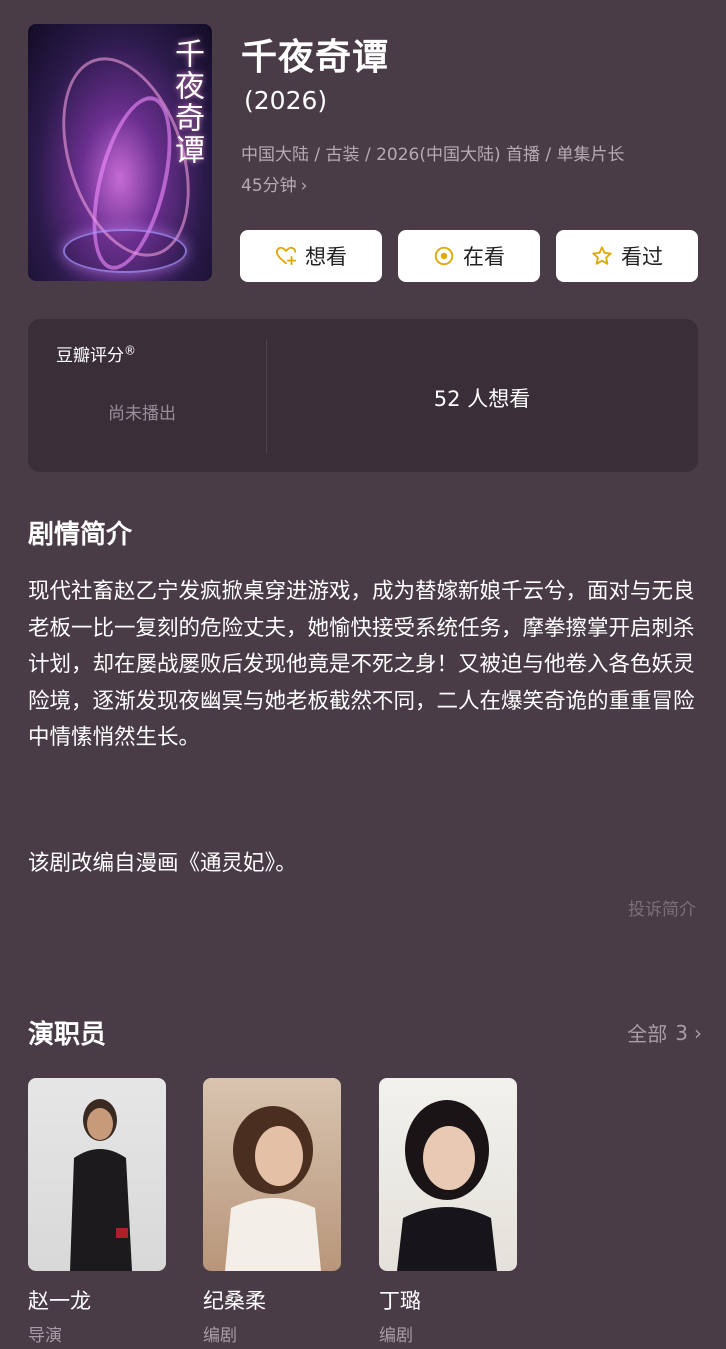 The width and height of the screenshot is (726, 1349). I want to click on want-count: 52 人想看, so click(482, 399).